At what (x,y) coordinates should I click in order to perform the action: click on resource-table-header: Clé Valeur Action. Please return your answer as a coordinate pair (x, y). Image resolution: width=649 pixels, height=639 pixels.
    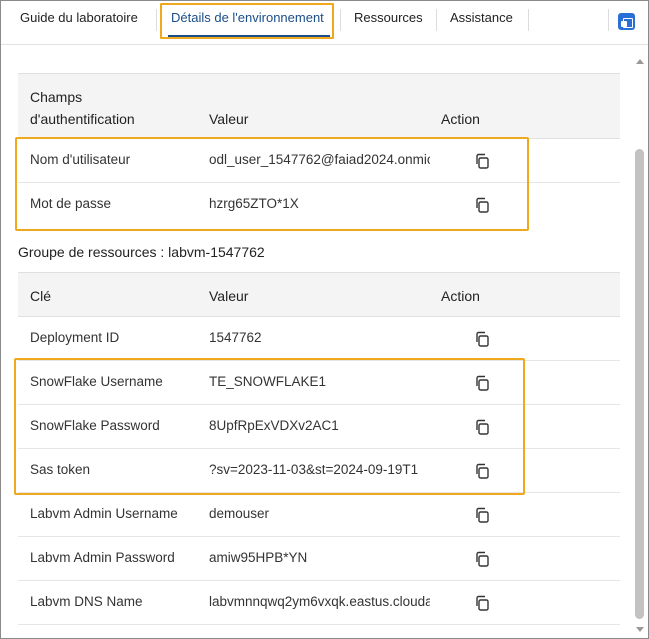
    Looking at the image, I should click on (319, 294).